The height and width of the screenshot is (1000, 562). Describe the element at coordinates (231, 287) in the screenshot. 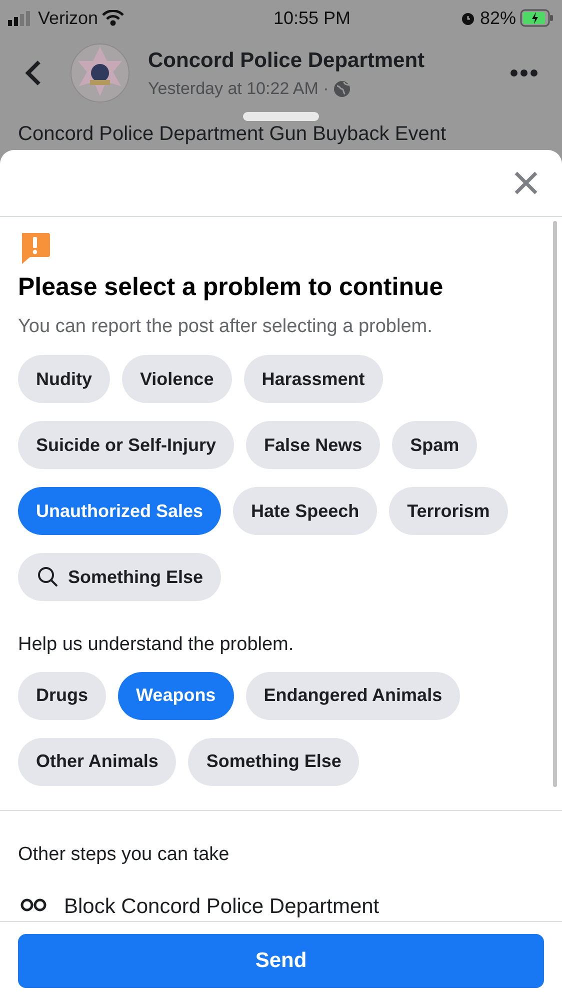

I see `sheet-title: Please select a problem to continue` at that location.